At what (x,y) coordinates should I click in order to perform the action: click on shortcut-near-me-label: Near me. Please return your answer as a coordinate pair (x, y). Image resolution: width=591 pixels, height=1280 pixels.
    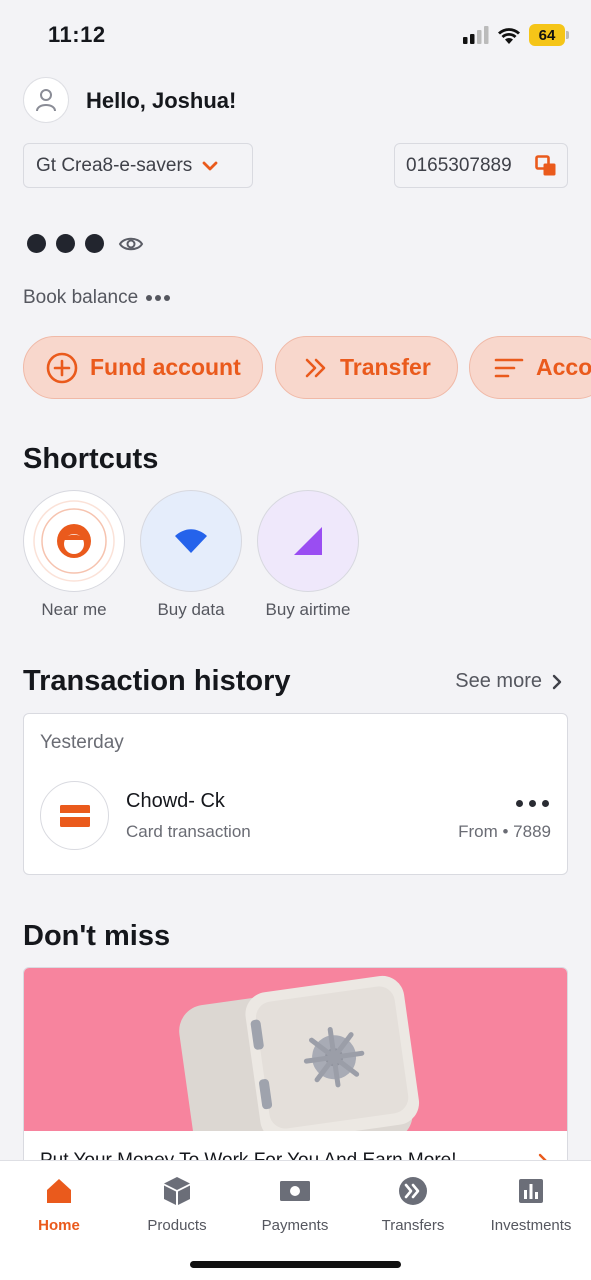
    Looking at the image, I should click on (74, 609).